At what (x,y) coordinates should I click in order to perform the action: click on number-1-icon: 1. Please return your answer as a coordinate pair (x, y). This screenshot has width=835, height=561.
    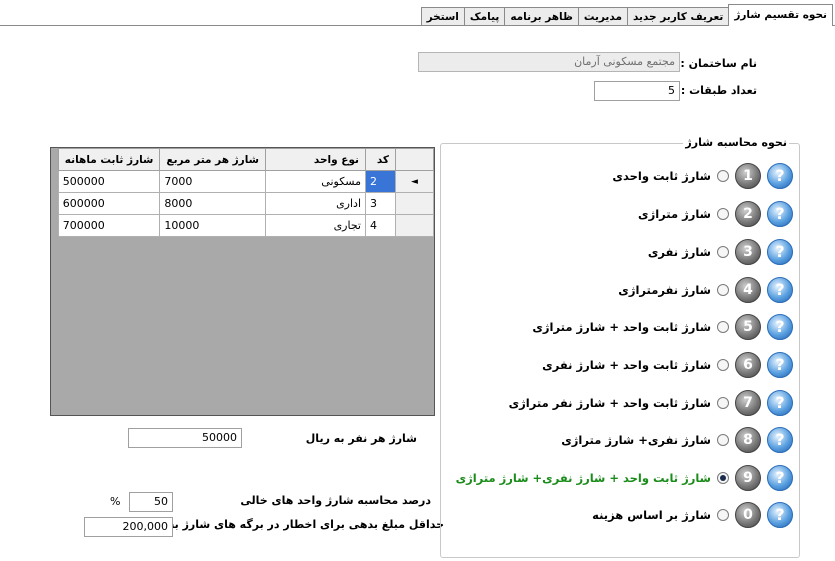
    Looking at the image, I should click on (748, 176).